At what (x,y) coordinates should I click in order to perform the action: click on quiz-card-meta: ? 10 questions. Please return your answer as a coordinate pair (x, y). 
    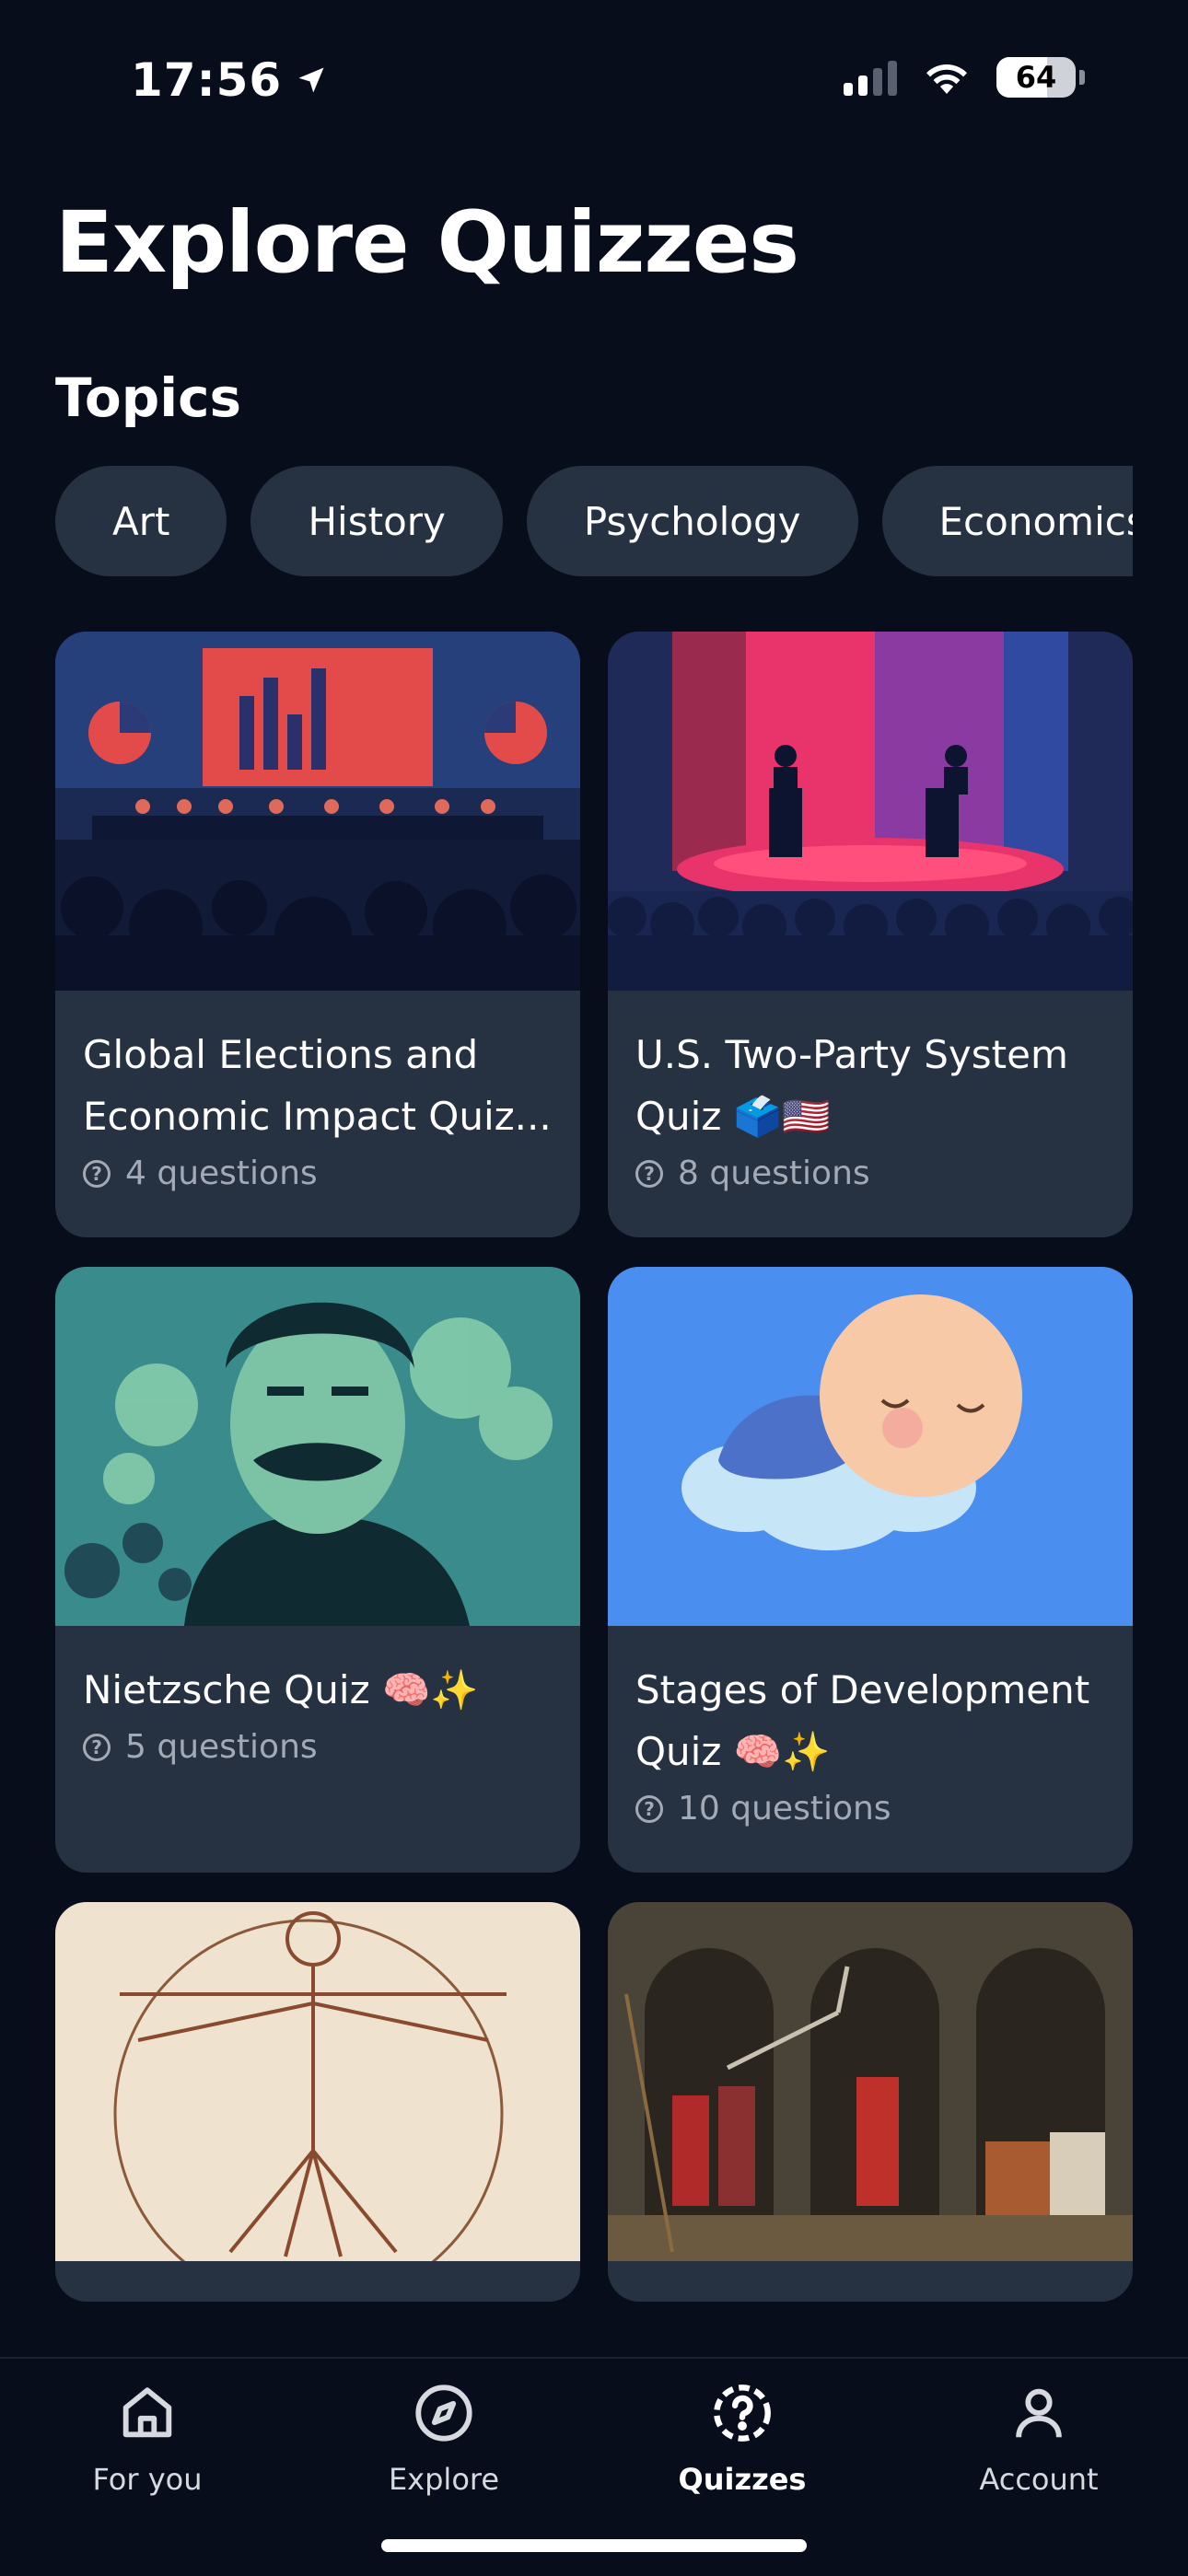
    Looking at the image, I should click on (870, 1809).